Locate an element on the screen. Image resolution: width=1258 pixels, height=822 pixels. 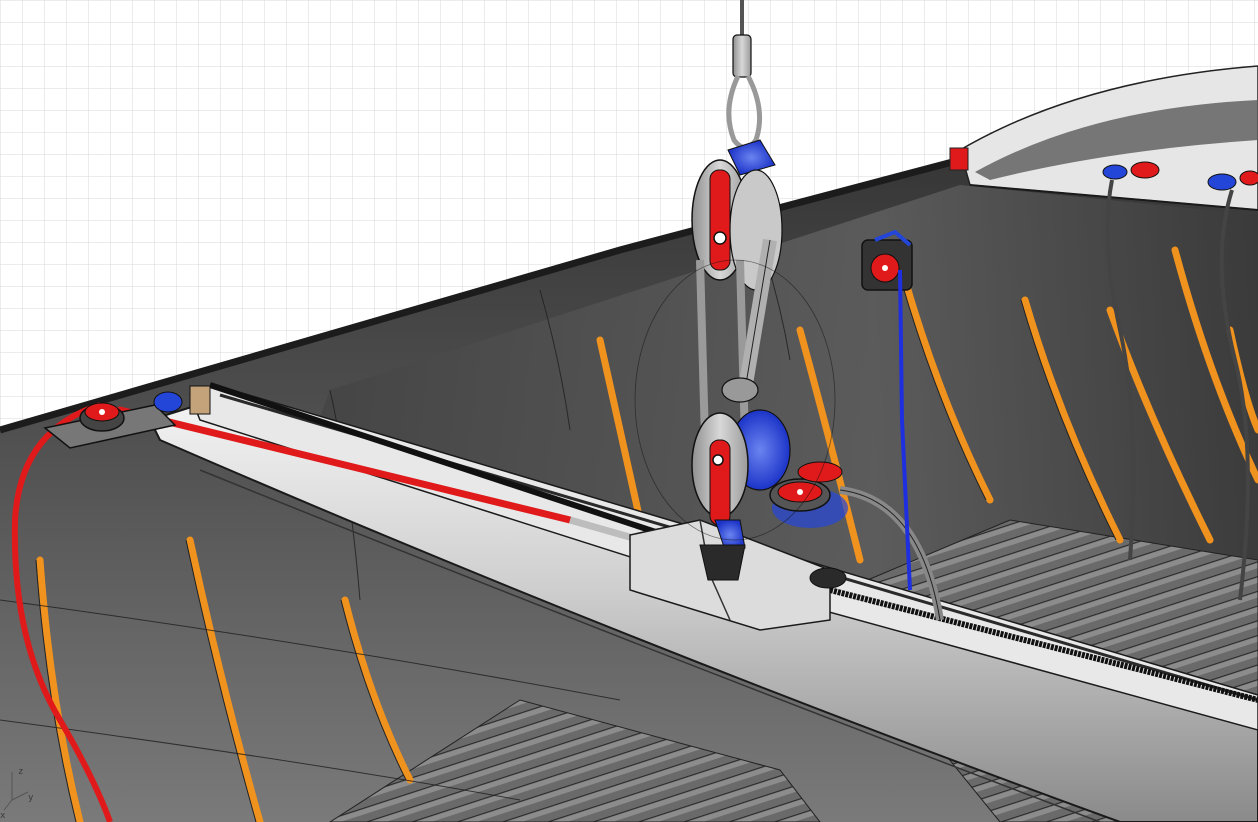
axis-z-label: z is located at coordinates (20, 772).